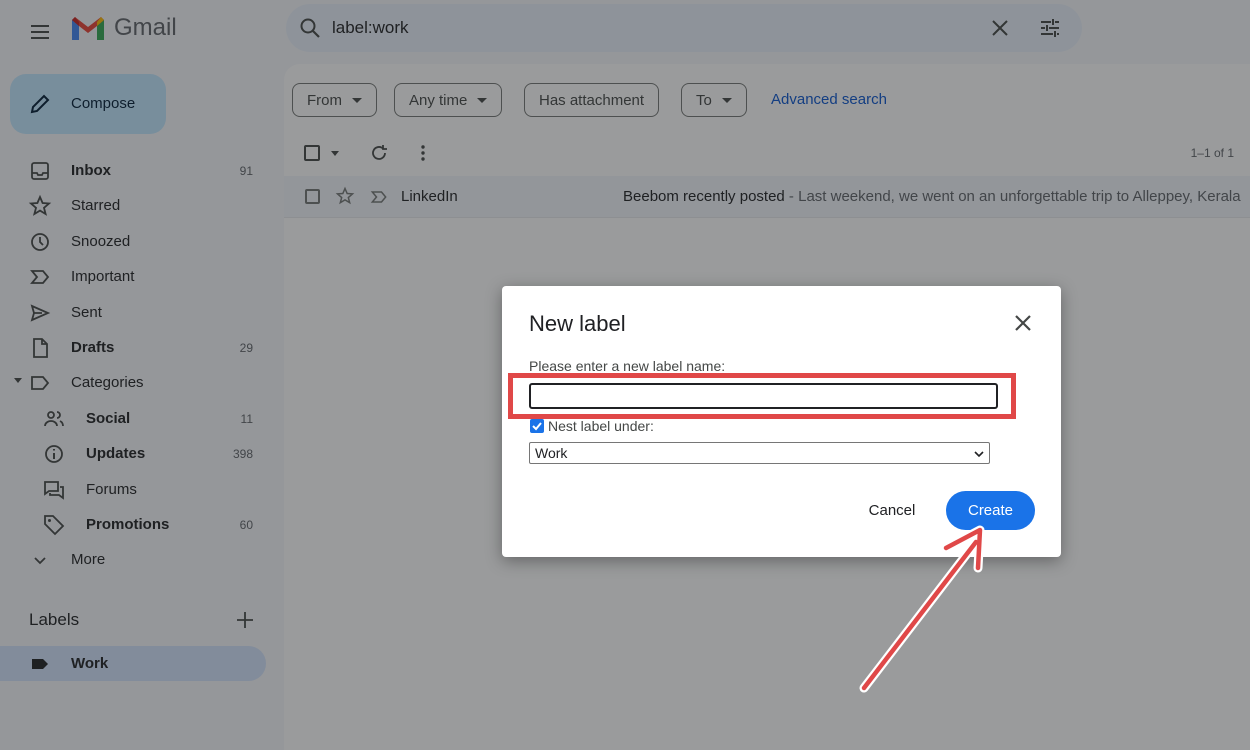 The width and height of the screenshot is (1250, 750). What do you see at coordinates (763, 396) in the screenshot?
I see `label-name-input` at bounding box center [763, 396].